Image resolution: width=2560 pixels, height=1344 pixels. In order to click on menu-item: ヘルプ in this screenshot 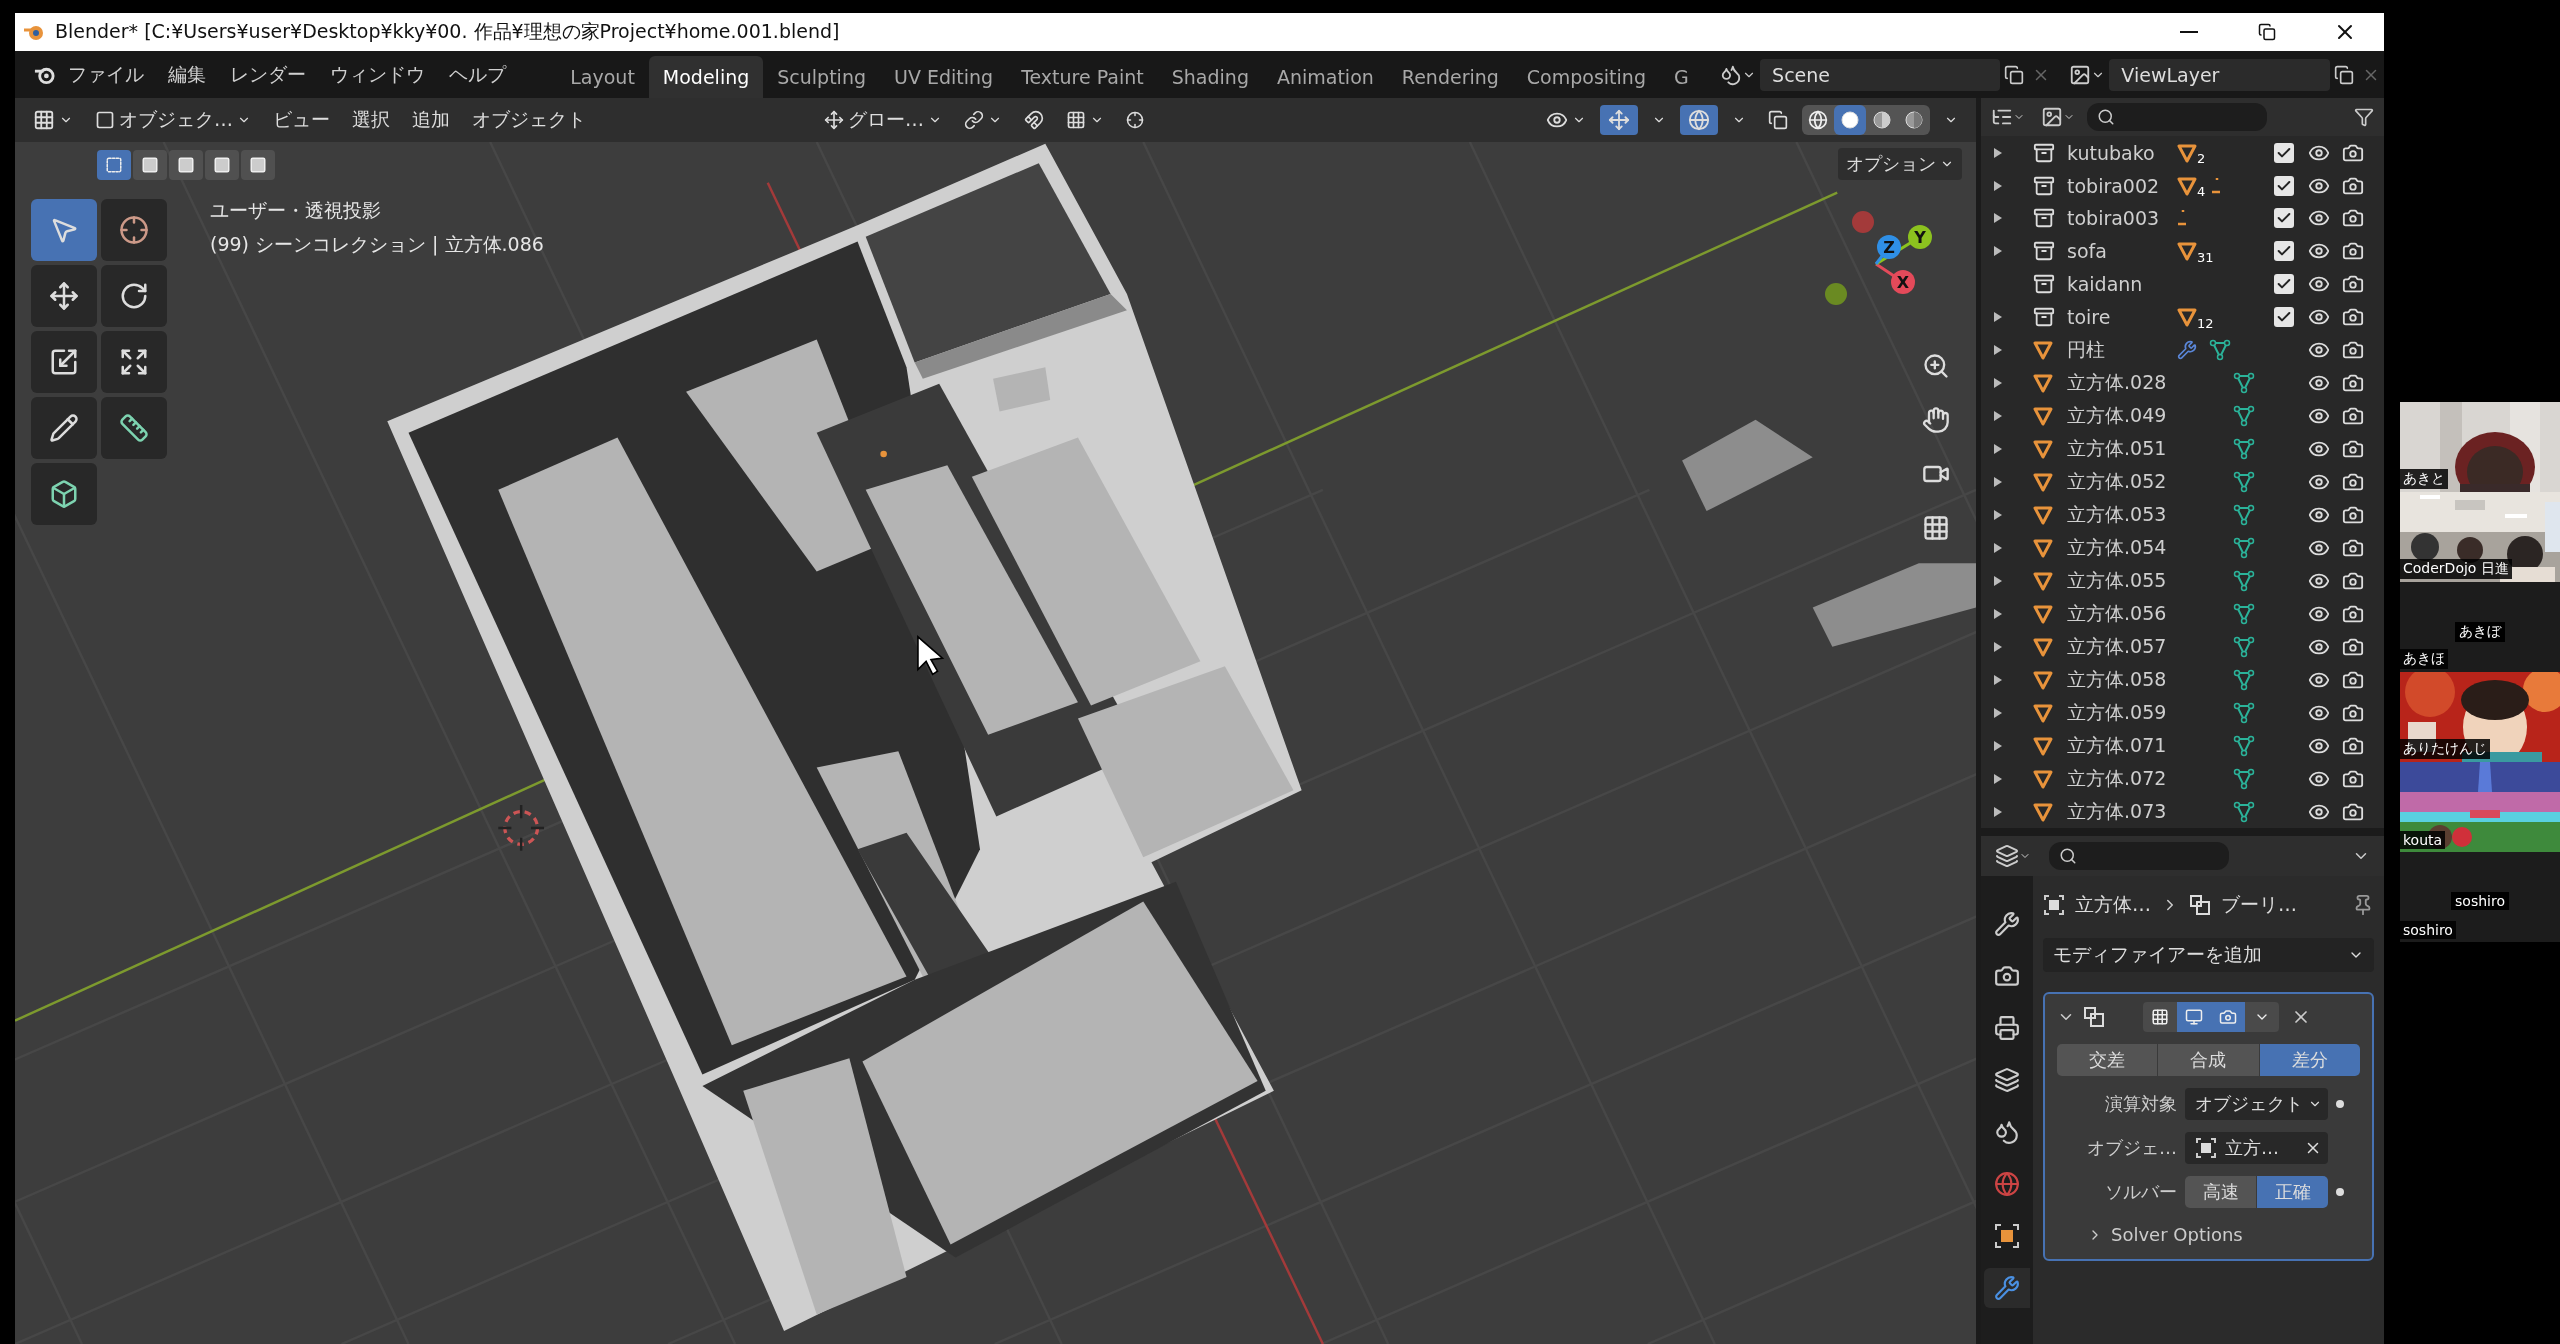, I will do `click(477, 74)`.